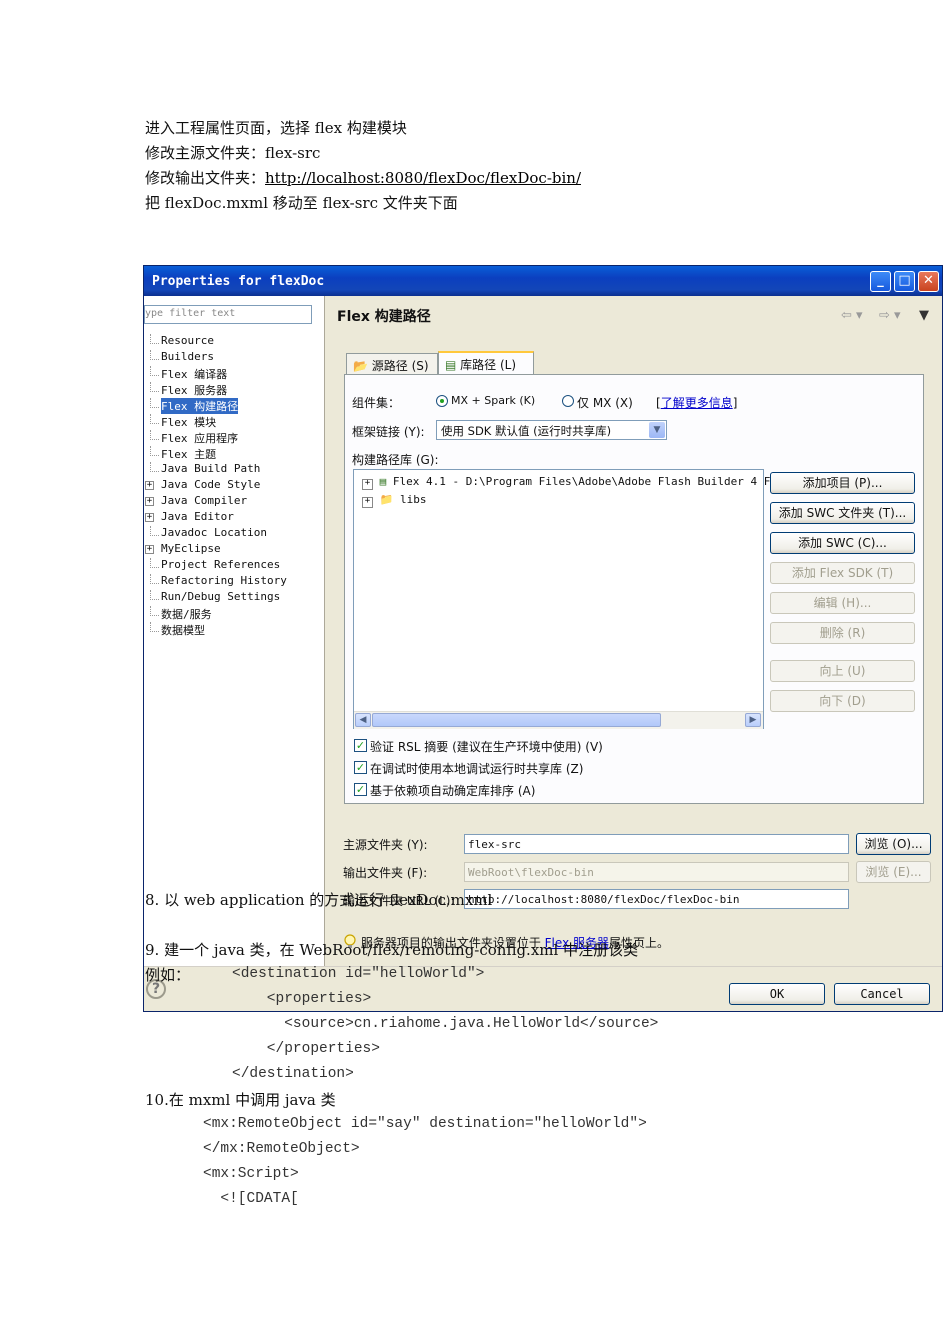  What do you see at coordinates (386, 499) in the screenshot?
I see `folder-icon: 📁` at bounding box center [386, 499].